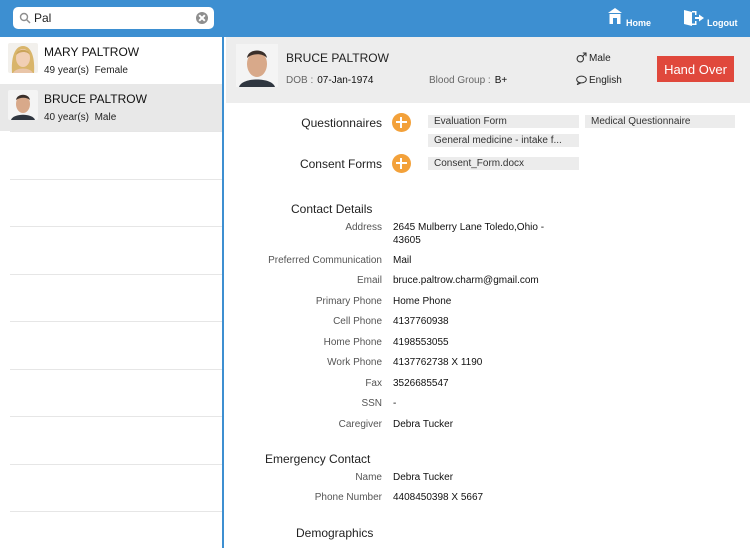  I want to click on work-phone-value: 4137762738 X 1190, so click(438, 362).